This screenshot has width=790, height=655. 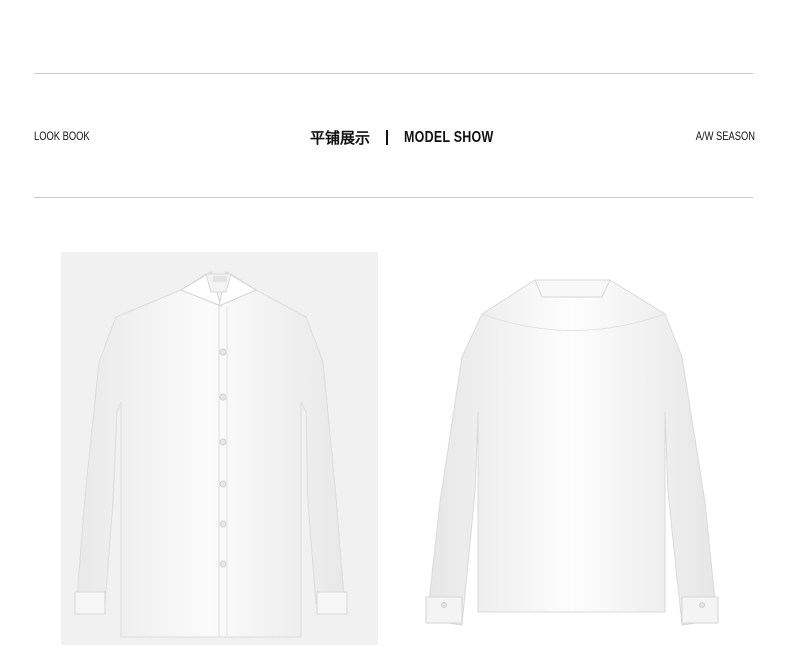 I want to click on title-separator, so click(x=387, y=137).